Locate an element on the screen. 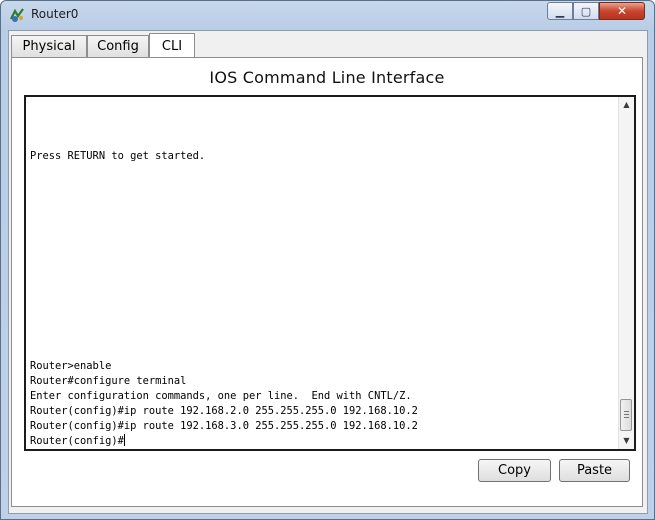  scroll-down-arrow-icon: ▼ is located at coordinates (626, 441).